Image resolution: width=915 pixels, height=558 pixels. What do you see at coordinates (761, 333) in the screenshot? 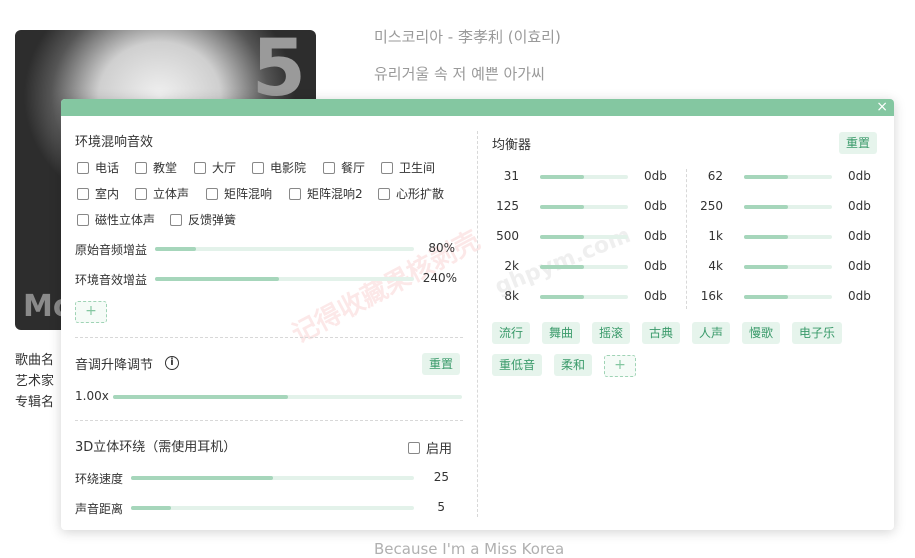
I see `eq-preset-button: 慢歌` at bounding box center [761, 333].